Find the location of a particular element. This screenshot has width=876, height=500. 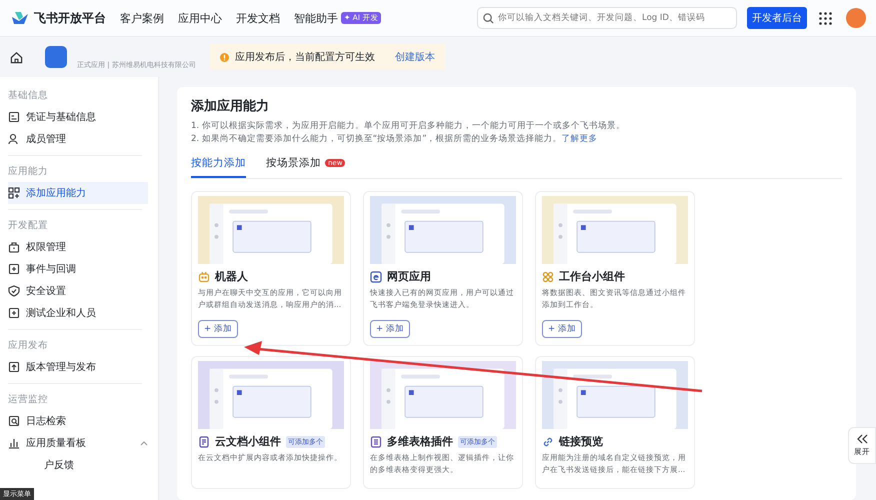

sidebar-item: 版本管理与发布 is located at coordinates (78, 367).